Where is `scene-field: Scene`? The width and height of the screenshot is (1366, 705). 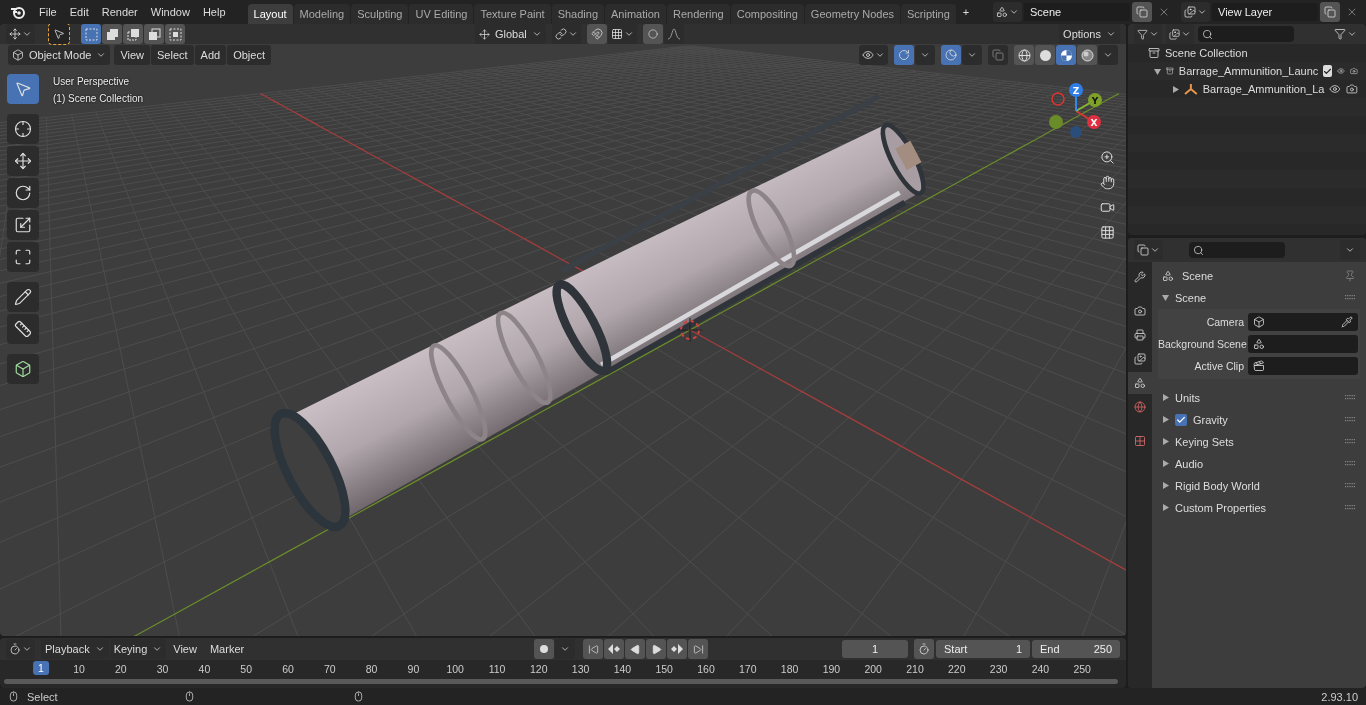 scene-field: Scene is located at coordinates (1077, 12).